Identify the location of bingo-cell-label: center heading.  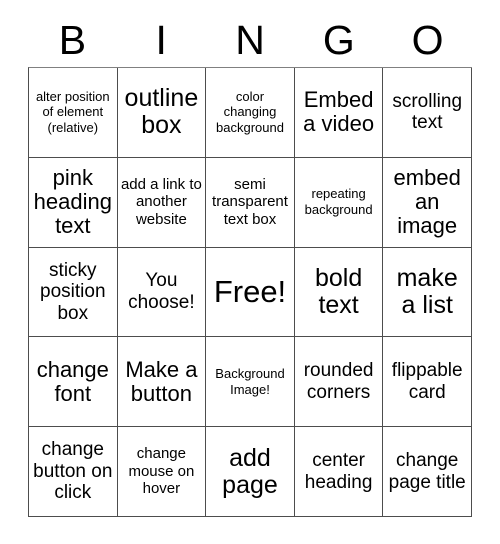
(338, 471).